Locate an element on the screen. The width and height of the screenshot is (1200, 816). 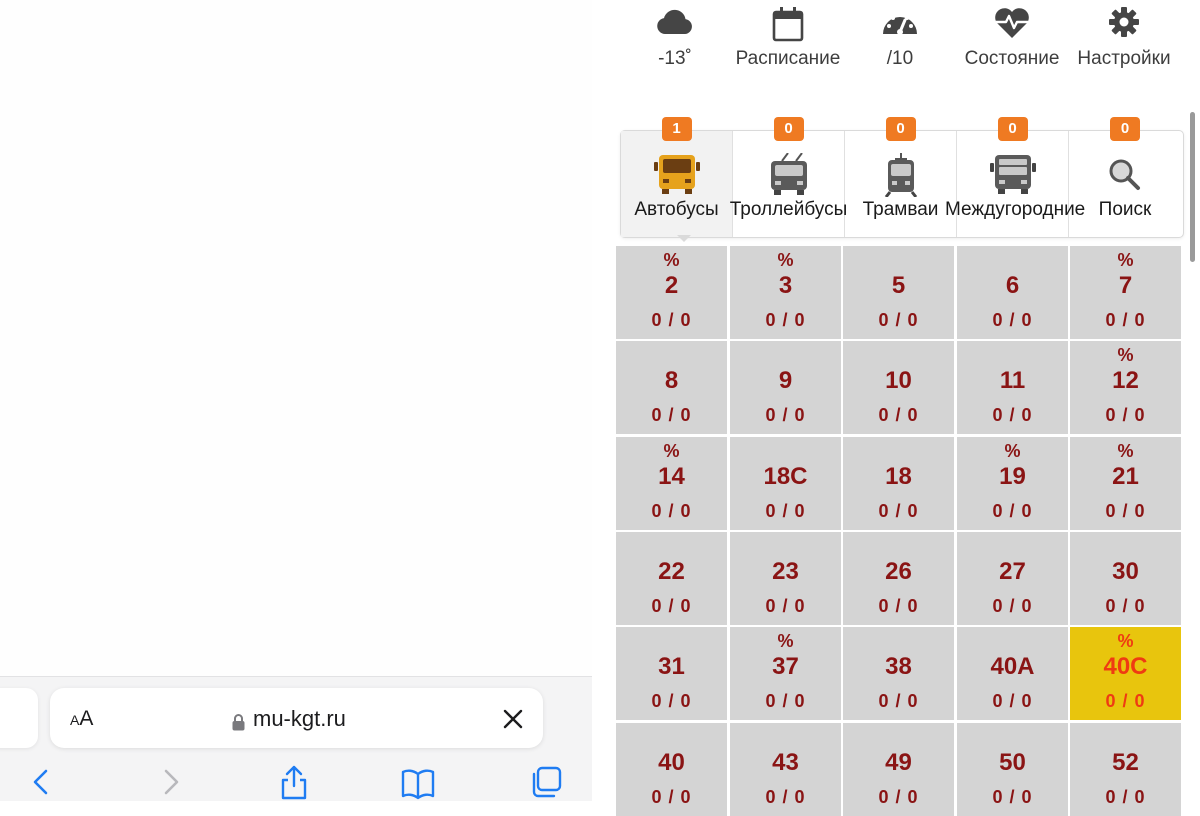
route-tile: 50 0 / 0 is located at coordinates (1012, 769).